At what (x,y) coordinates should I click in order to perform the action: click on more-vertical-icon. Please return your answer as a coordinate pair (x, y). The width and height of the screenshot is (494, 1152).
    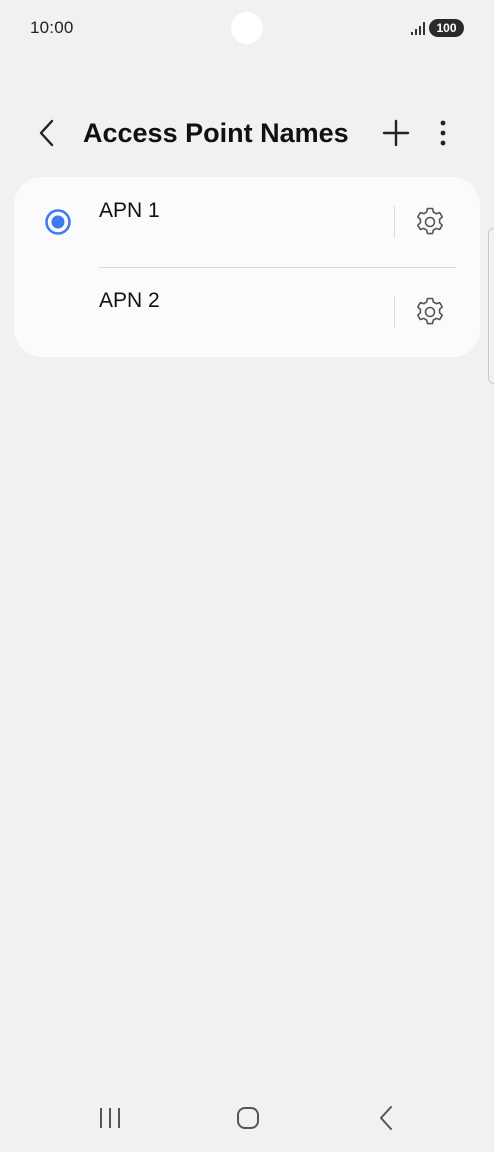
    Looking at the image, I should click on (443, 133).